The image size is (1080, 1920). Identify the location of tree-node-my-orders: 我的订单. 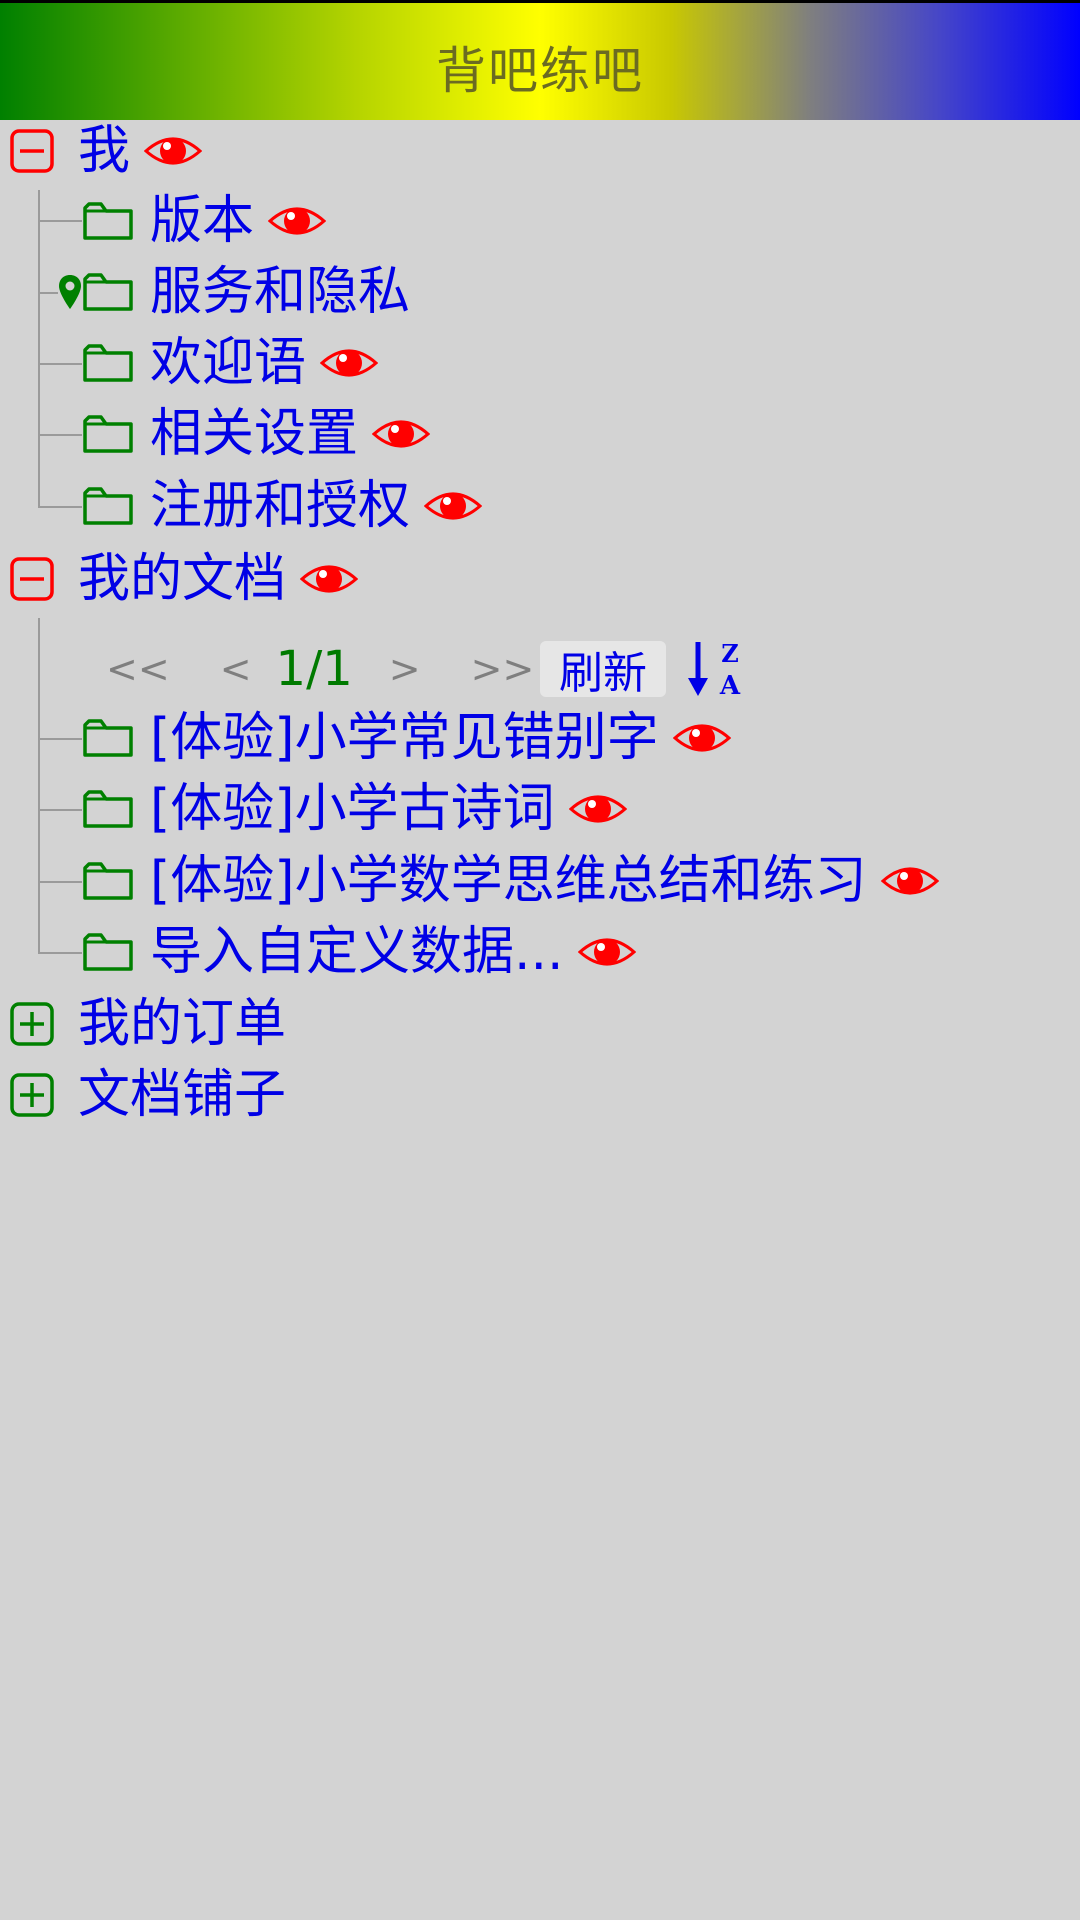
(148, 1024).